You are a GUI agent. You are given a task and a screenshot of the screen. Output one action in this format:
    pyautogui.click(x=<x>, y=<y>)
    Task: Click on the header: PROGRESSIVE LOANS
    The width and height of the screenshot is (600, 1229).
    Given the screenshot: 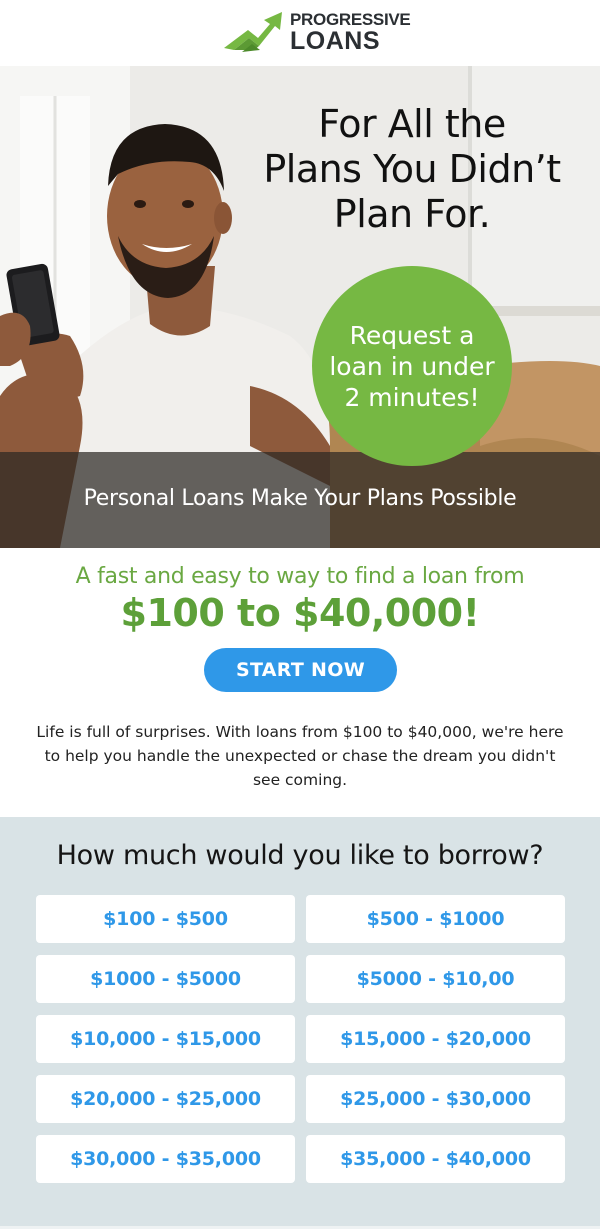 What is the action you would take?
    pyautogui.click(x=300, y=33)
    